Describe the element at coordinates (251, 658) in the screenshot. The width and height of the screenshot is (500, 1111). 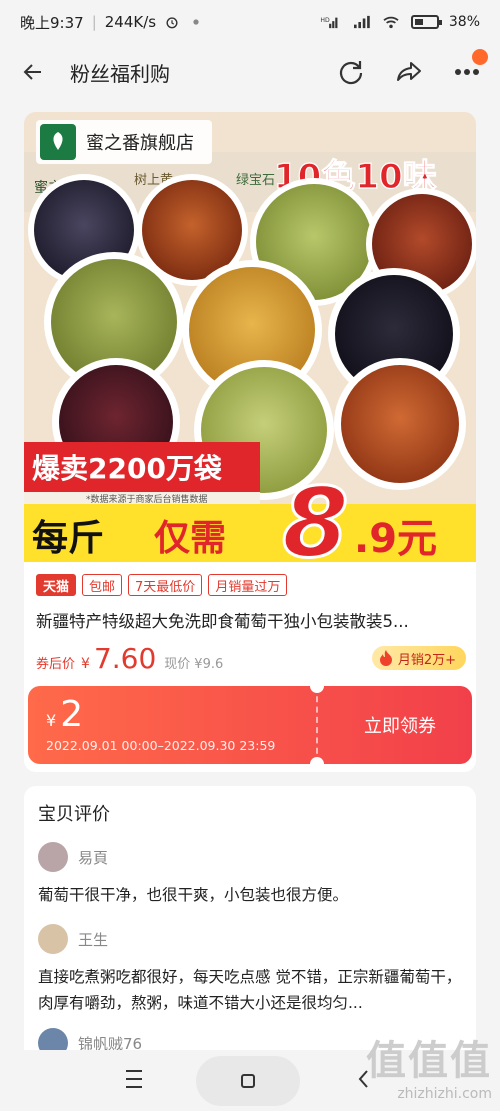
I see `price-row: 券后价 ¥ 7.60 现价 ¥9.6 月销2万+` at that location.